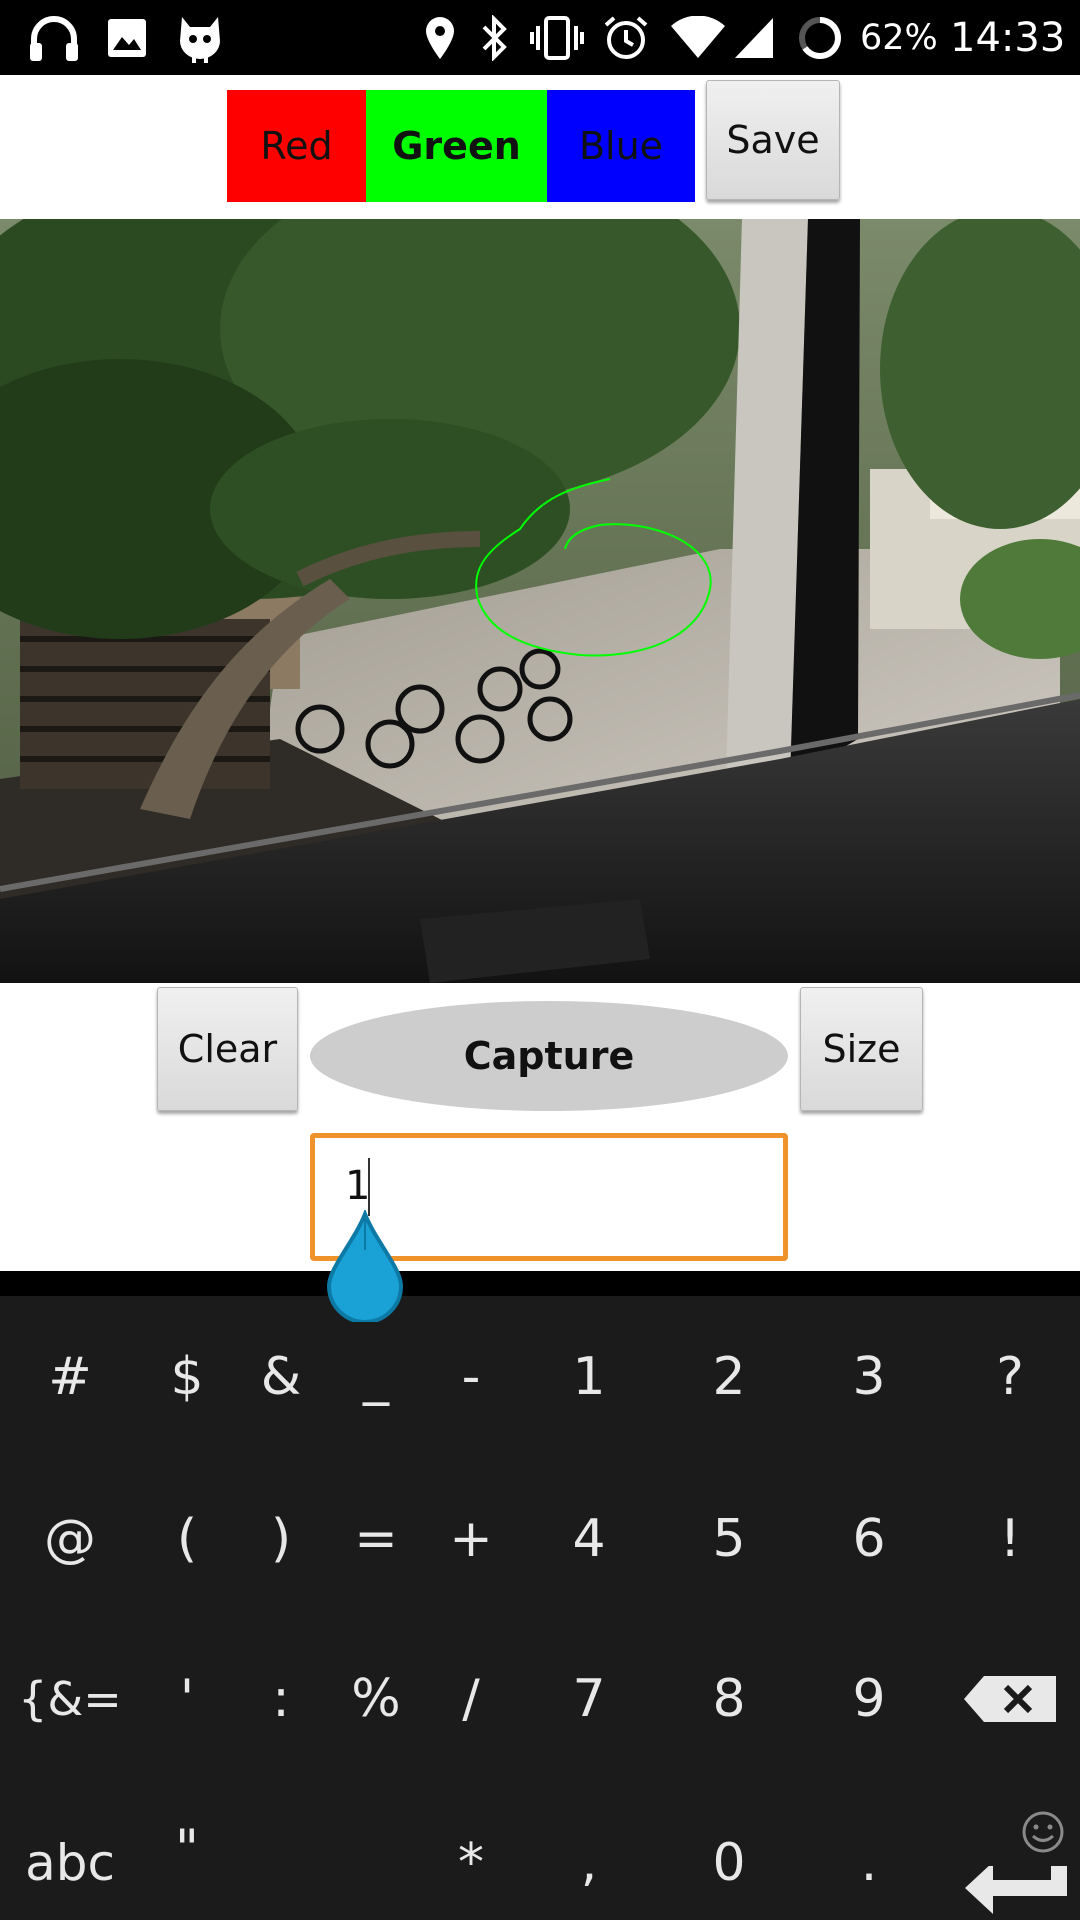 The height and width of the screenshot is (1920, 1080). I want to click on key-minus: -, so click(471, 1377).